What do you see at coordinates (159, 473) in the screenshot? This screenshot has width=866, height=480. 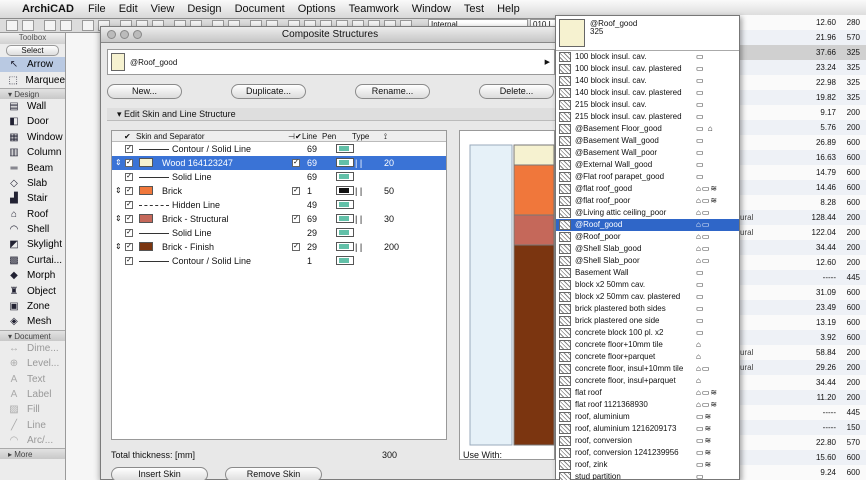 I see `insert-skin-button: Insert Skin` at bounding box center [159, 473].